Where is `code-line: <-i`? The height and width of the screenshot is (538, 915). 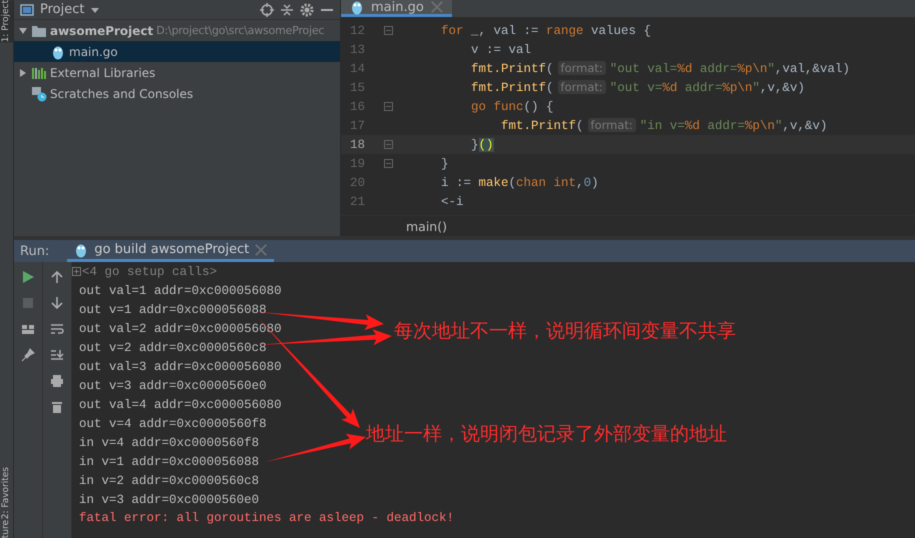 code-line: <-i is located at coordinates (452, 201).